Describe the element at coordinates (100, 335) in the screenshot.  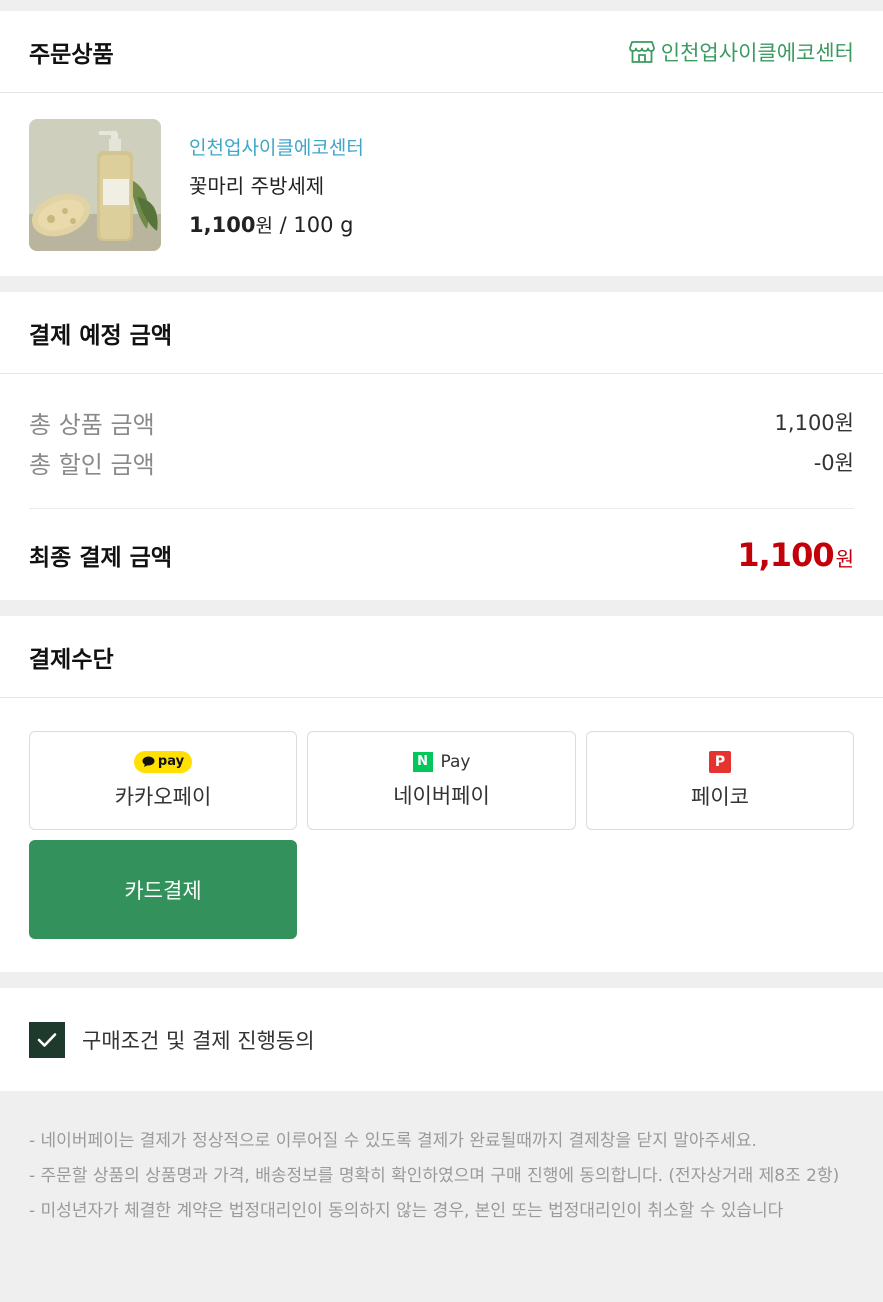
I see `payment-amount-title: 결제 예정 금액` at that location.